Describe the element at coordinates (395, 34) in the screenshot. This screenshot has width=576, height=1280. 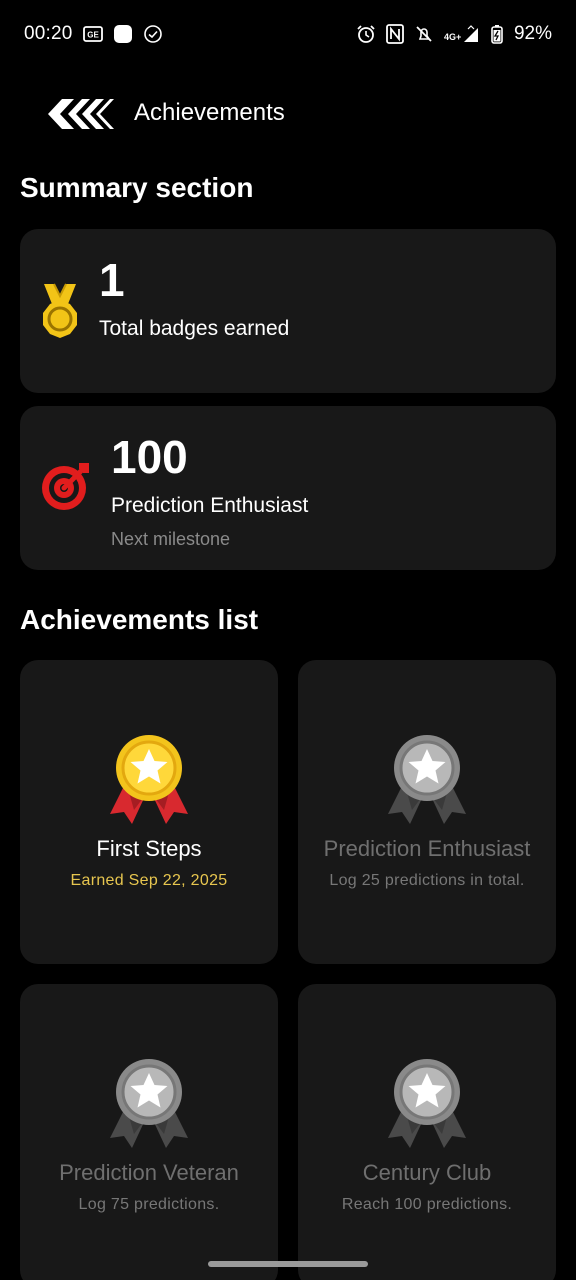
I see `nfc-icon` at that location.